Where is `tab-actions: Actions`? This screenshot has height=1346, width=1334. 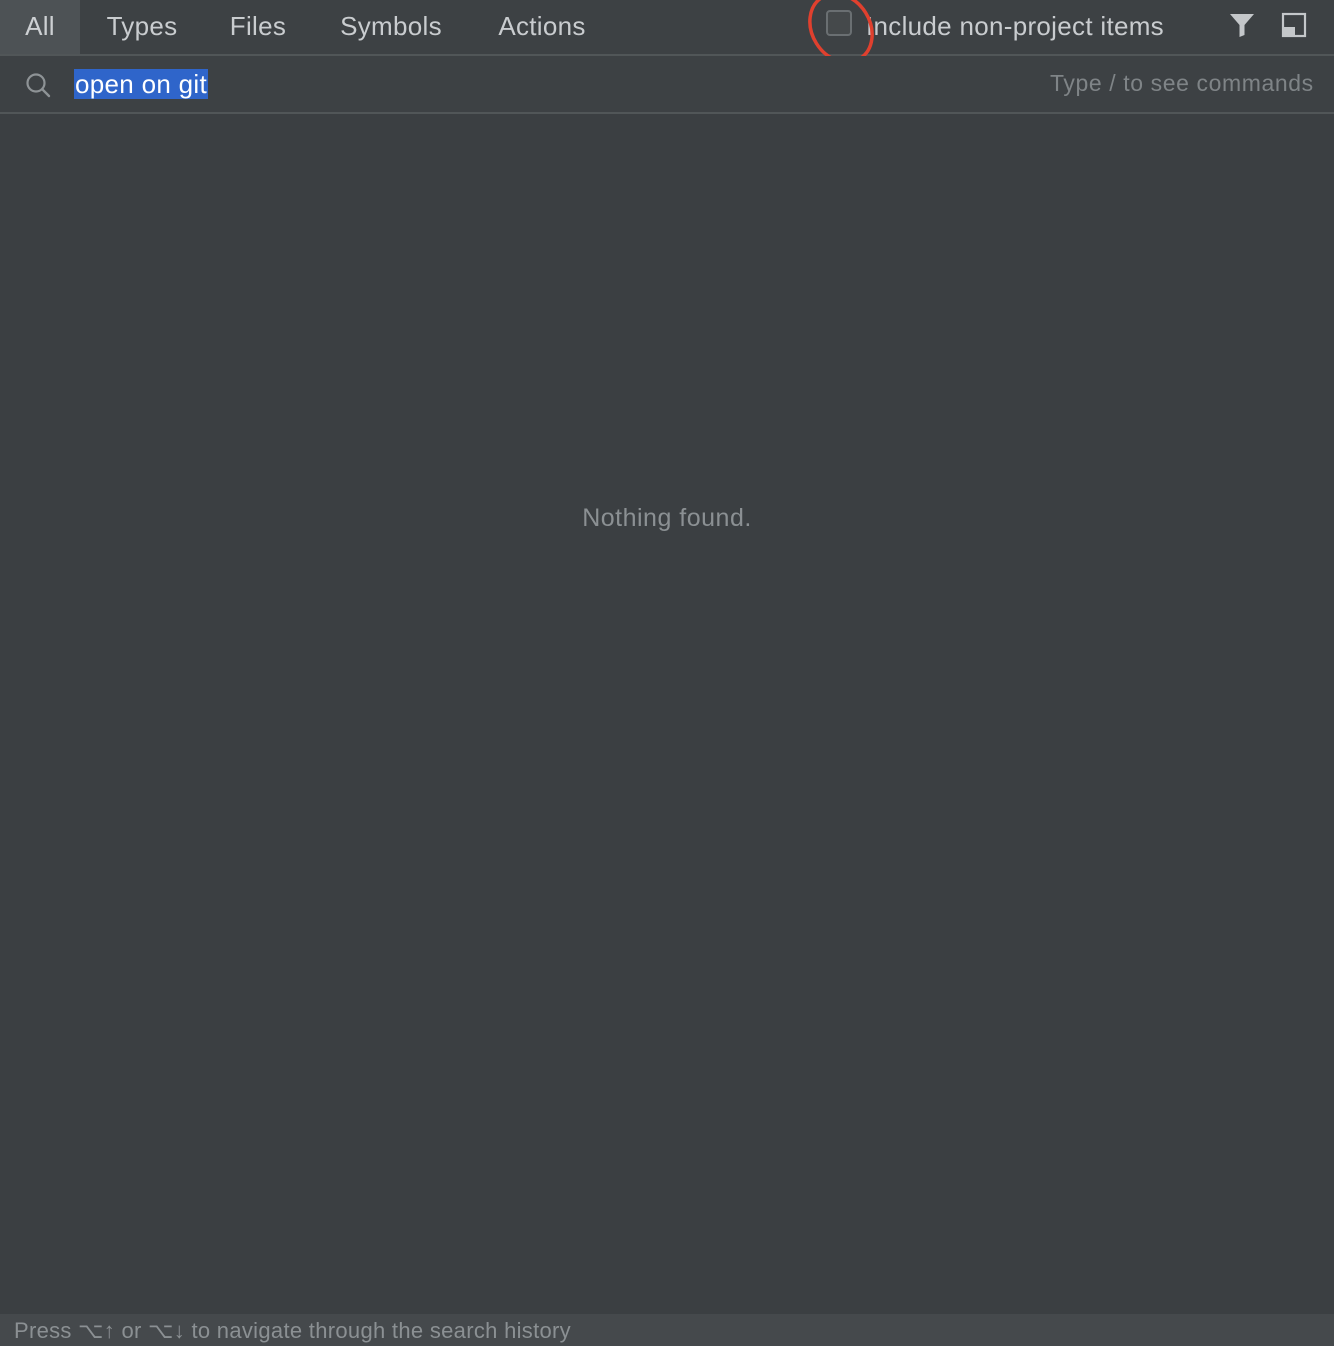 tab-actions: Actions is located at coordinates (542, 27).